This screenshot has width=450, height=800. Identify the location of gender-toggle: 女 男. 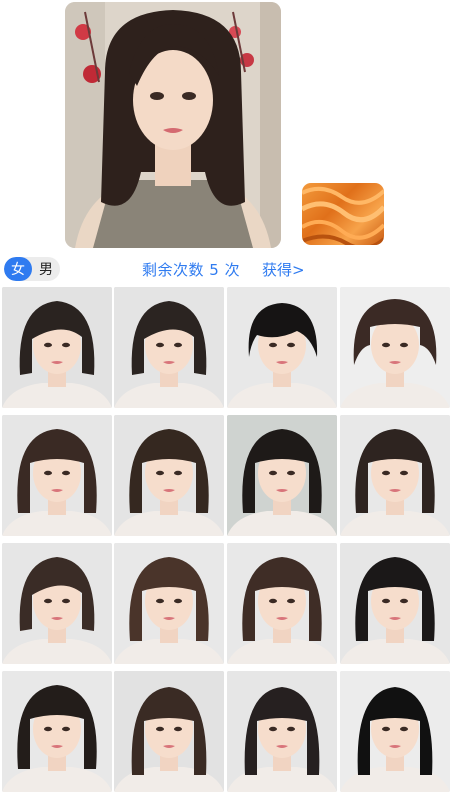
(32, 269).